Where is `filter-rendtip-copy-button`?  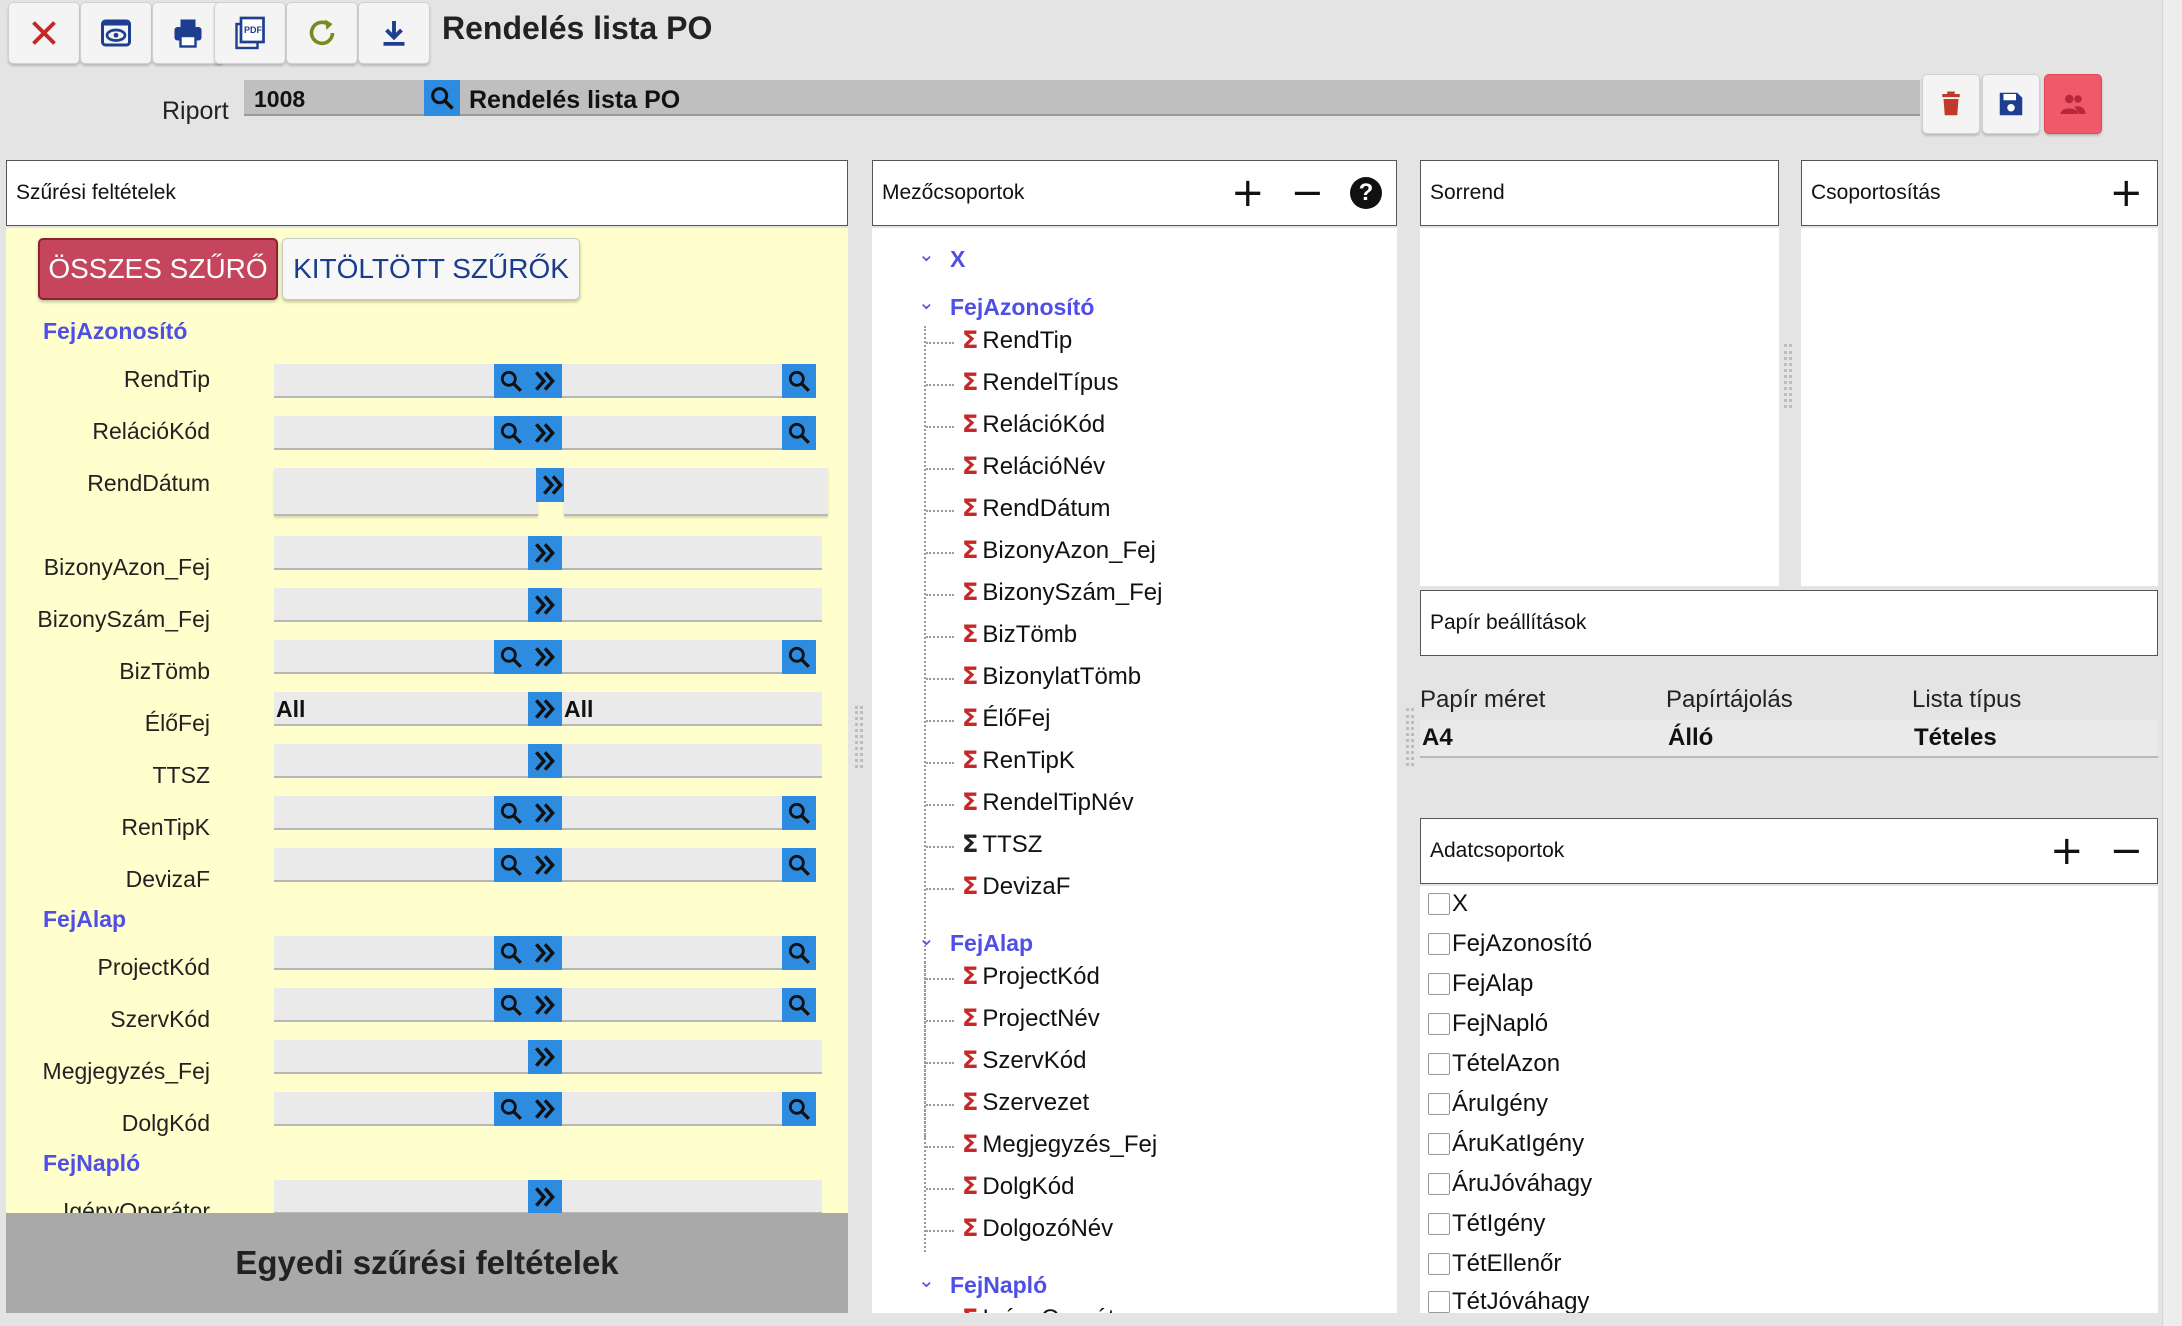
filter-rendtip-copy-button is located at coordinates (545, 381).